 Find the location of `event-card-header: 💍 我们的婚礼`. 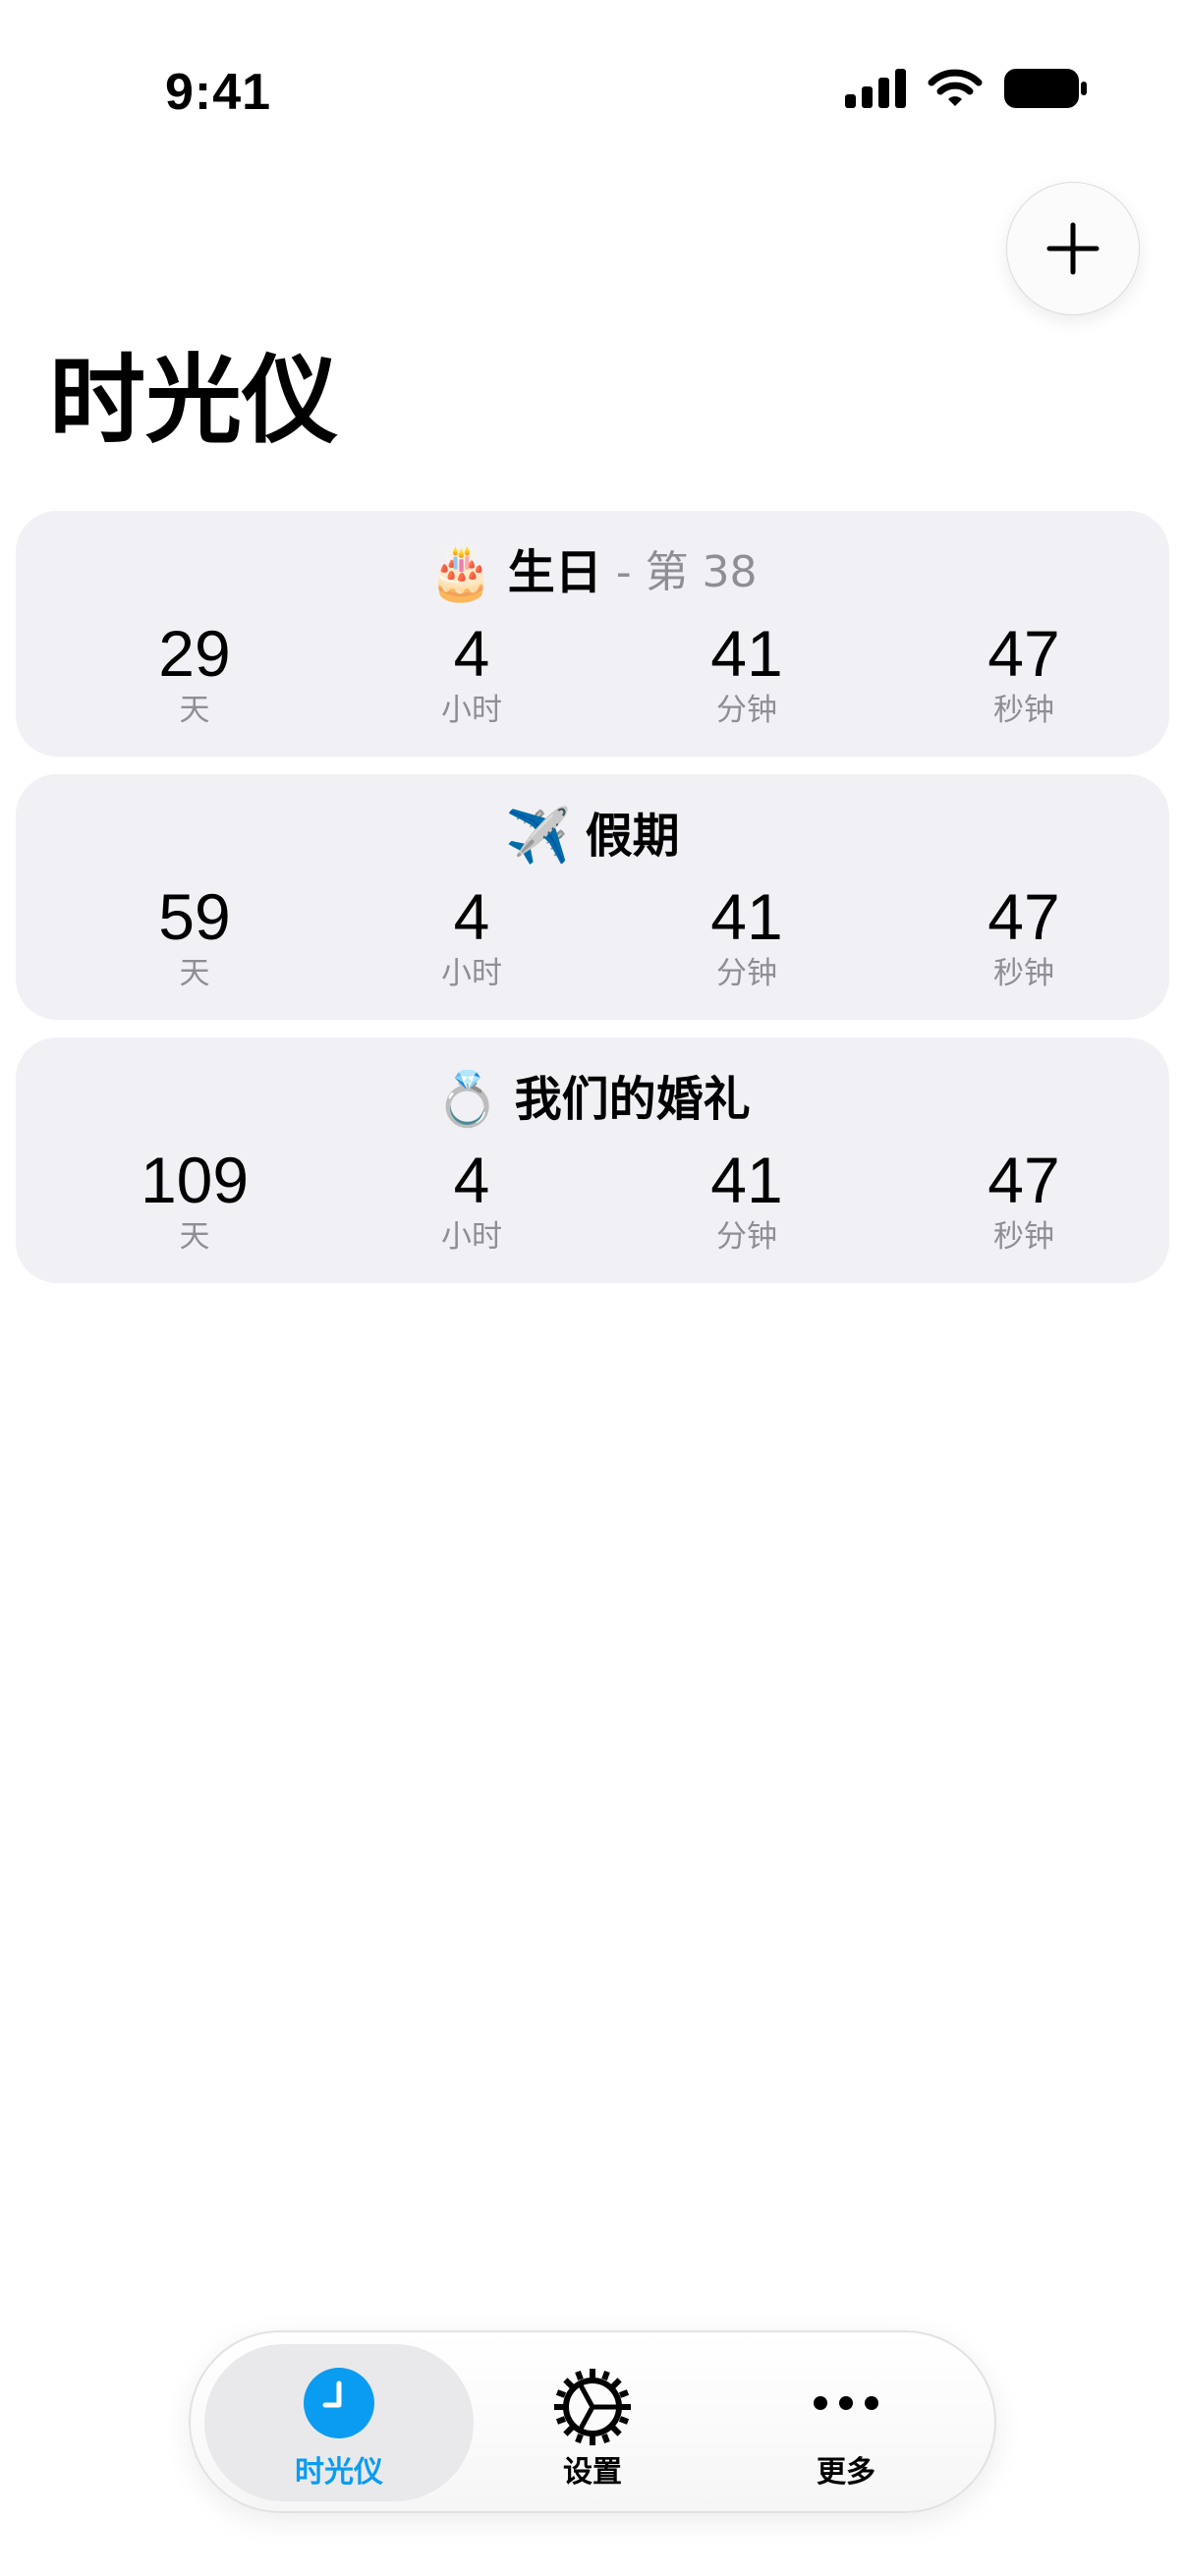

event-card-header: 💍 我们的婚礼 is located at coordinates (592, 1099).